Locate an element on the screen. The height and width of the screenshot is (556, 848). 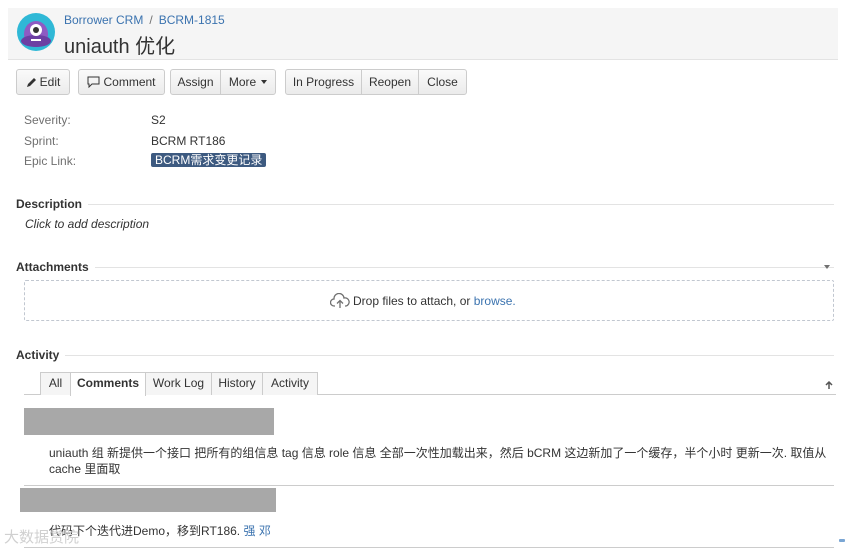
corner-indicator is located at coordinates (842, 540).